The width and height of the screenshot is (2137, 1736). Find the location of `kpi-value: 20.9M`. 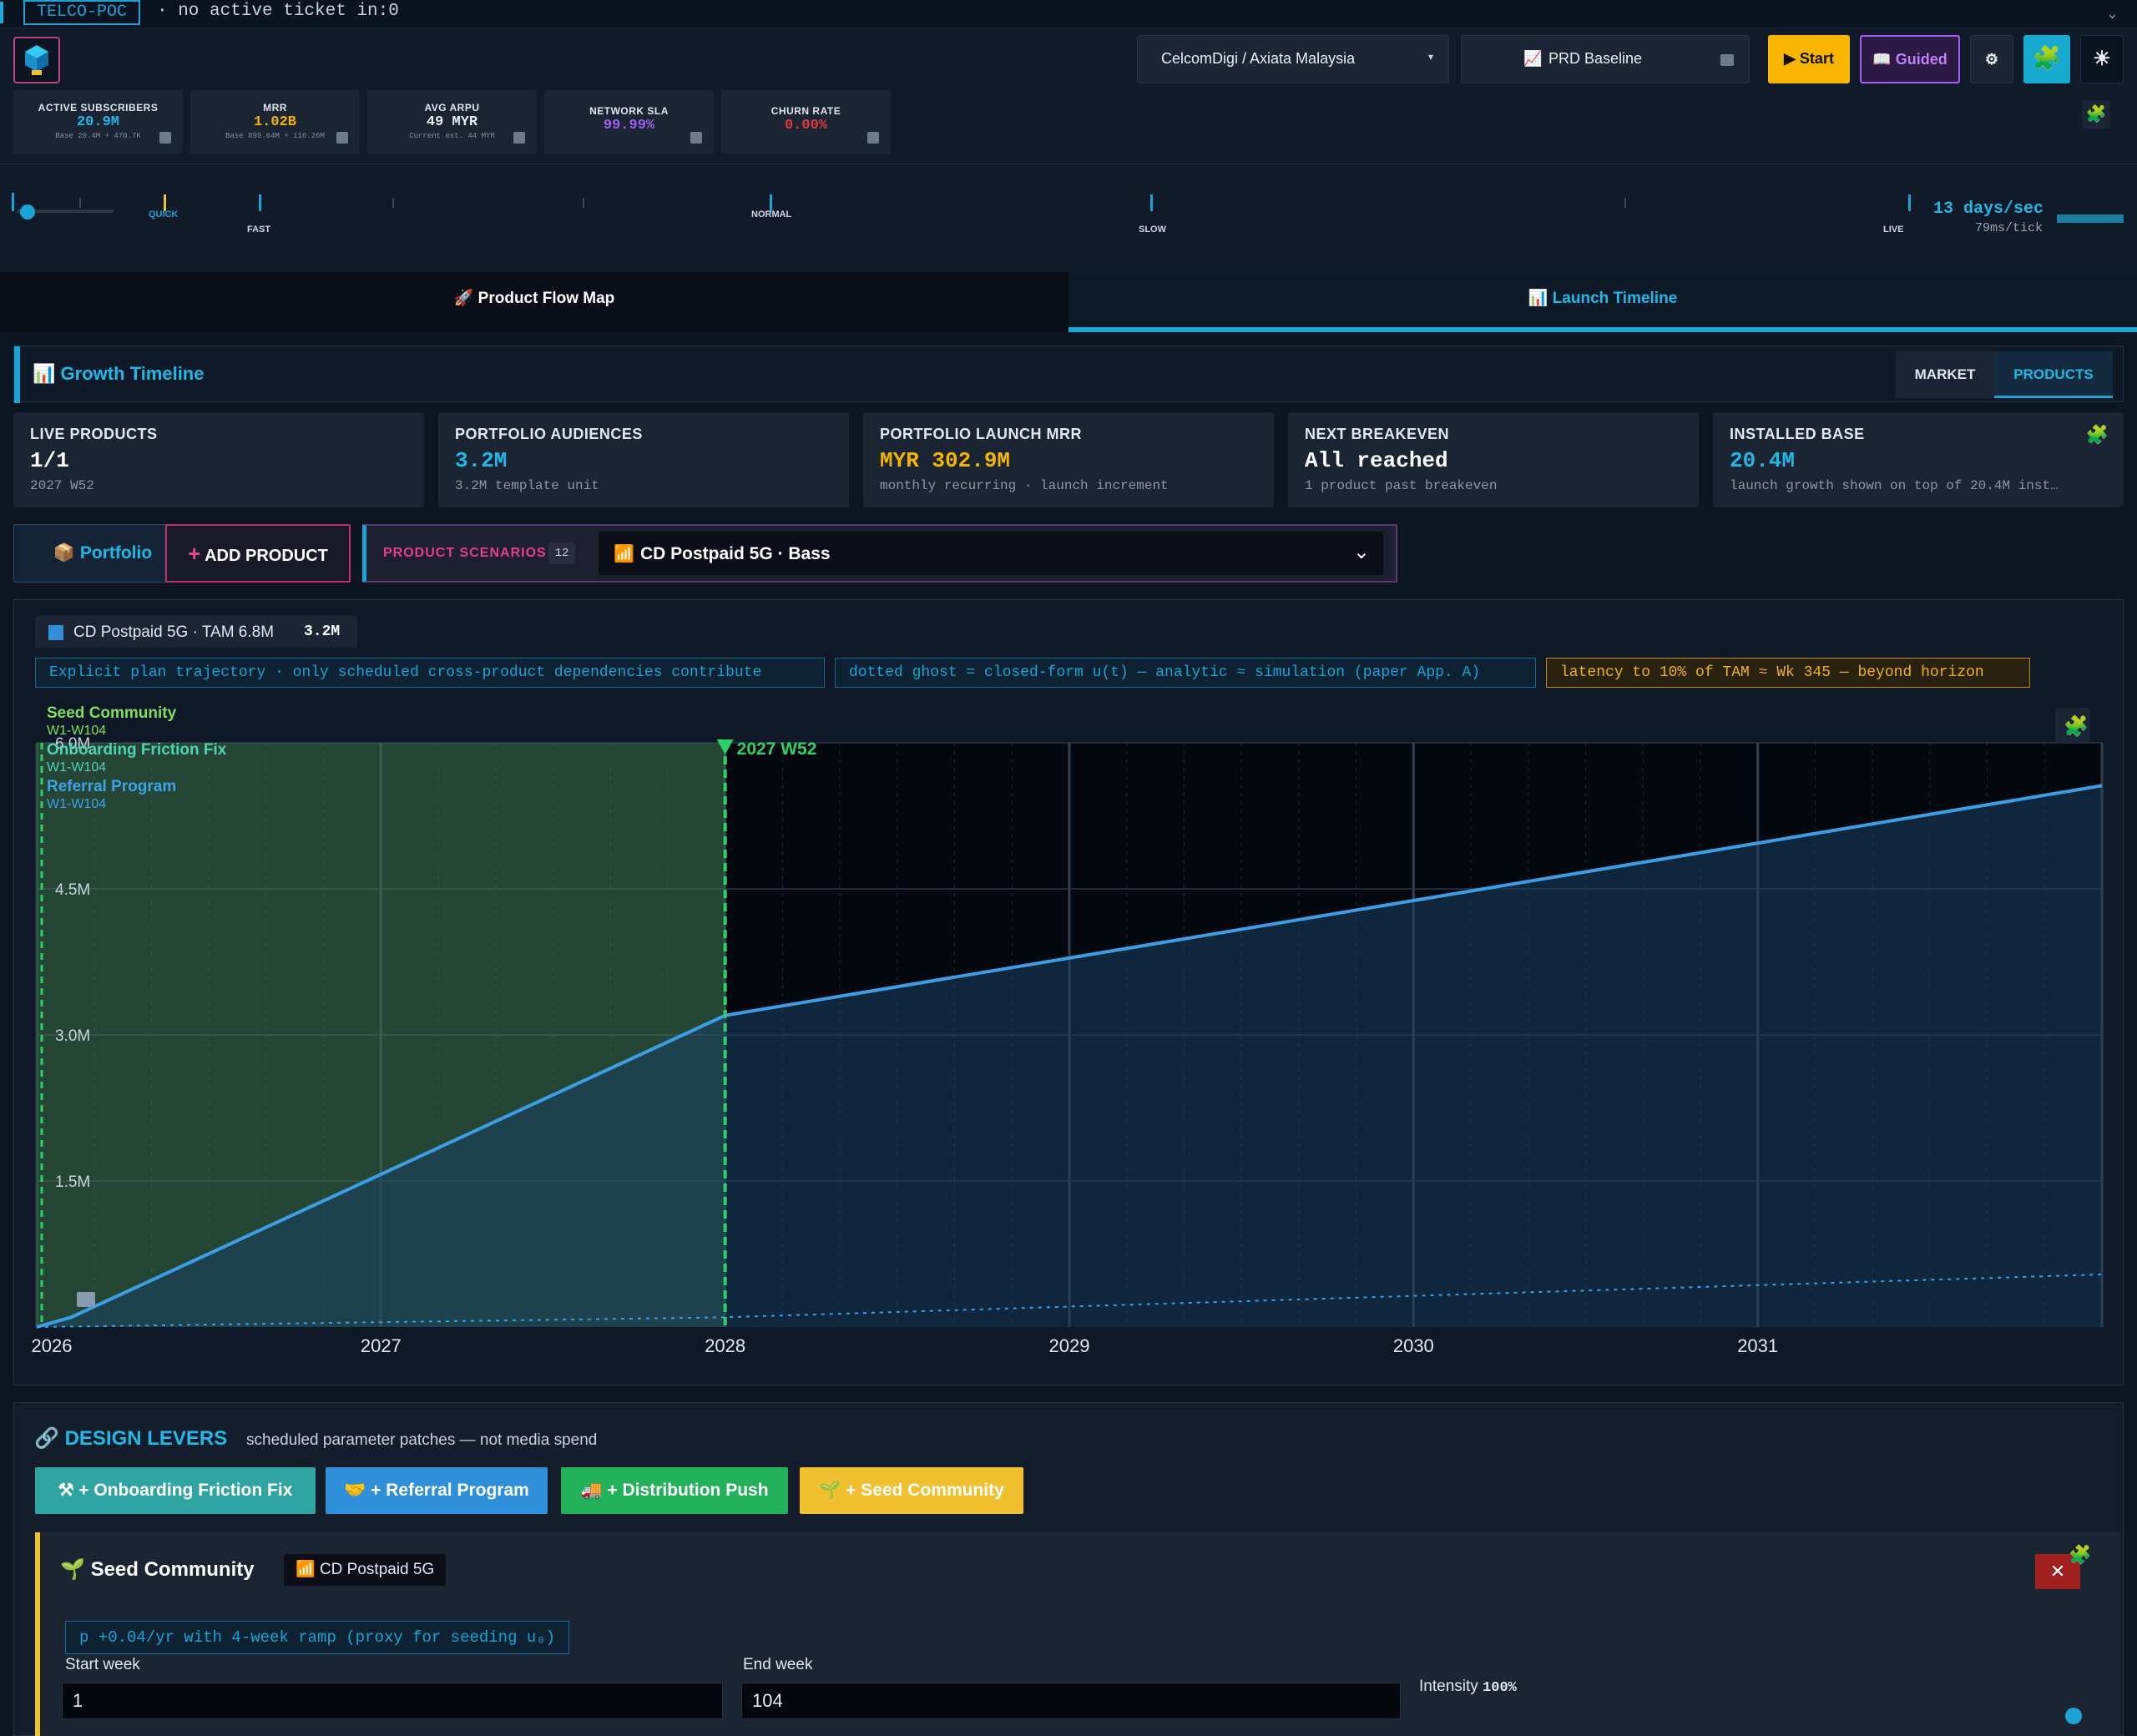

kpi-value: 20.9M is located at coordinates (97, 122).